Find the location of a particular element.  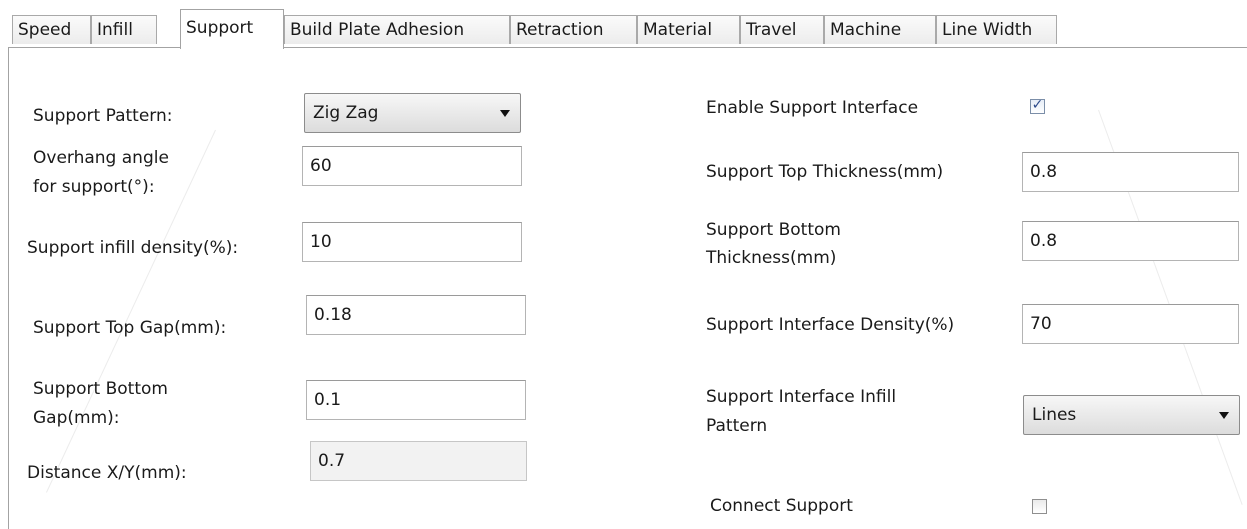

enable-support-interface-checkbox: ✓ is located at coordinates (1037, 105).